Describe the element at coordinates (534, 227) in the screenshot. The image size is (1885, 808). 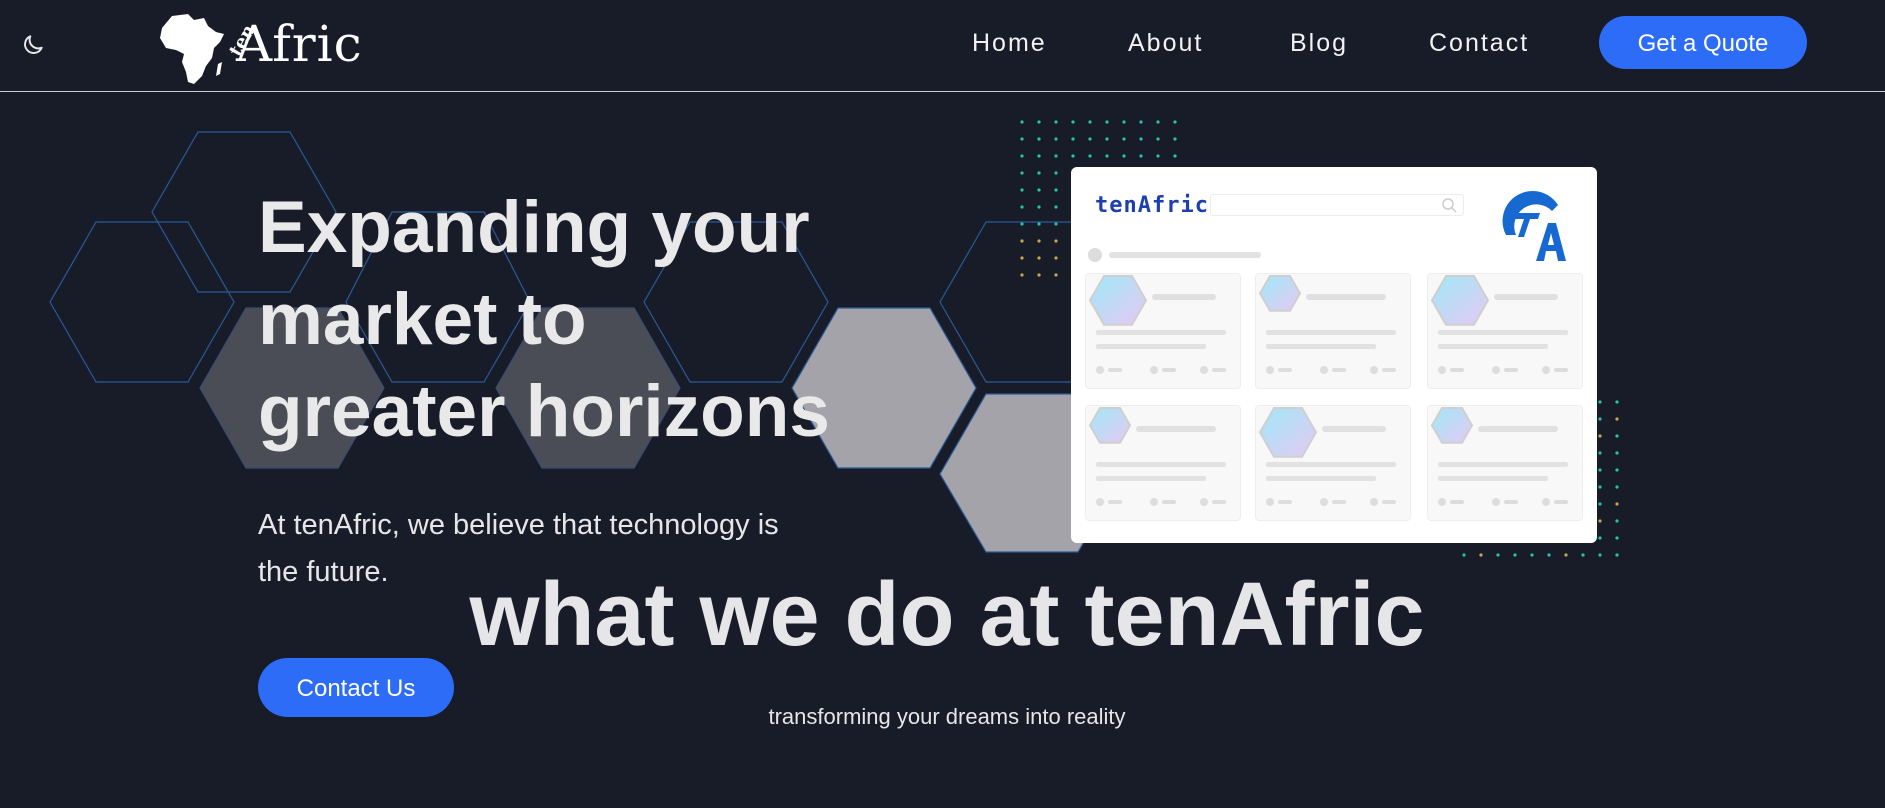
I see `hero-title-line: Expanding your` at that location.